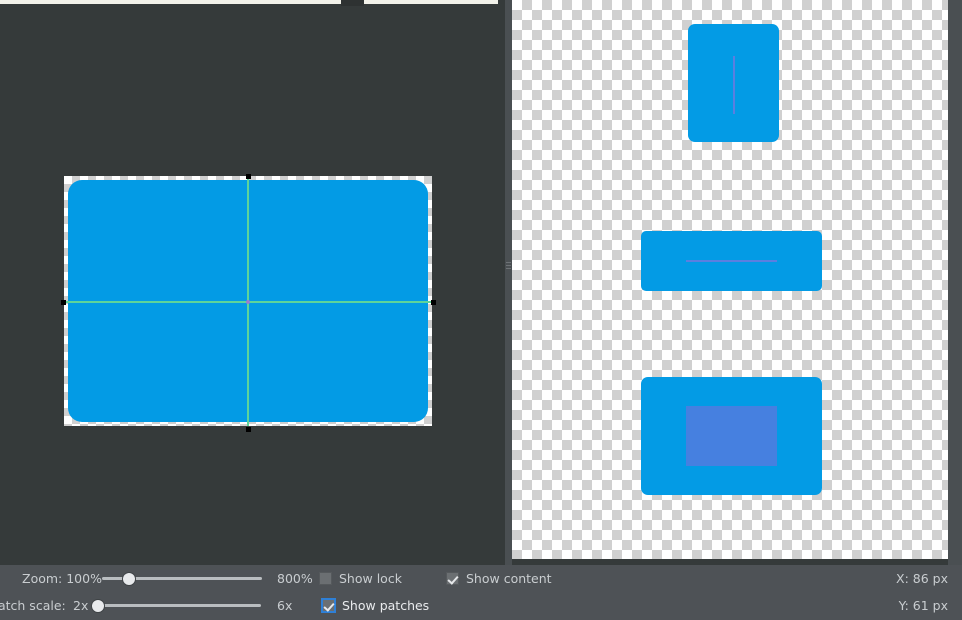  I want to click on top-edge-strip-left, so click(170, 2).